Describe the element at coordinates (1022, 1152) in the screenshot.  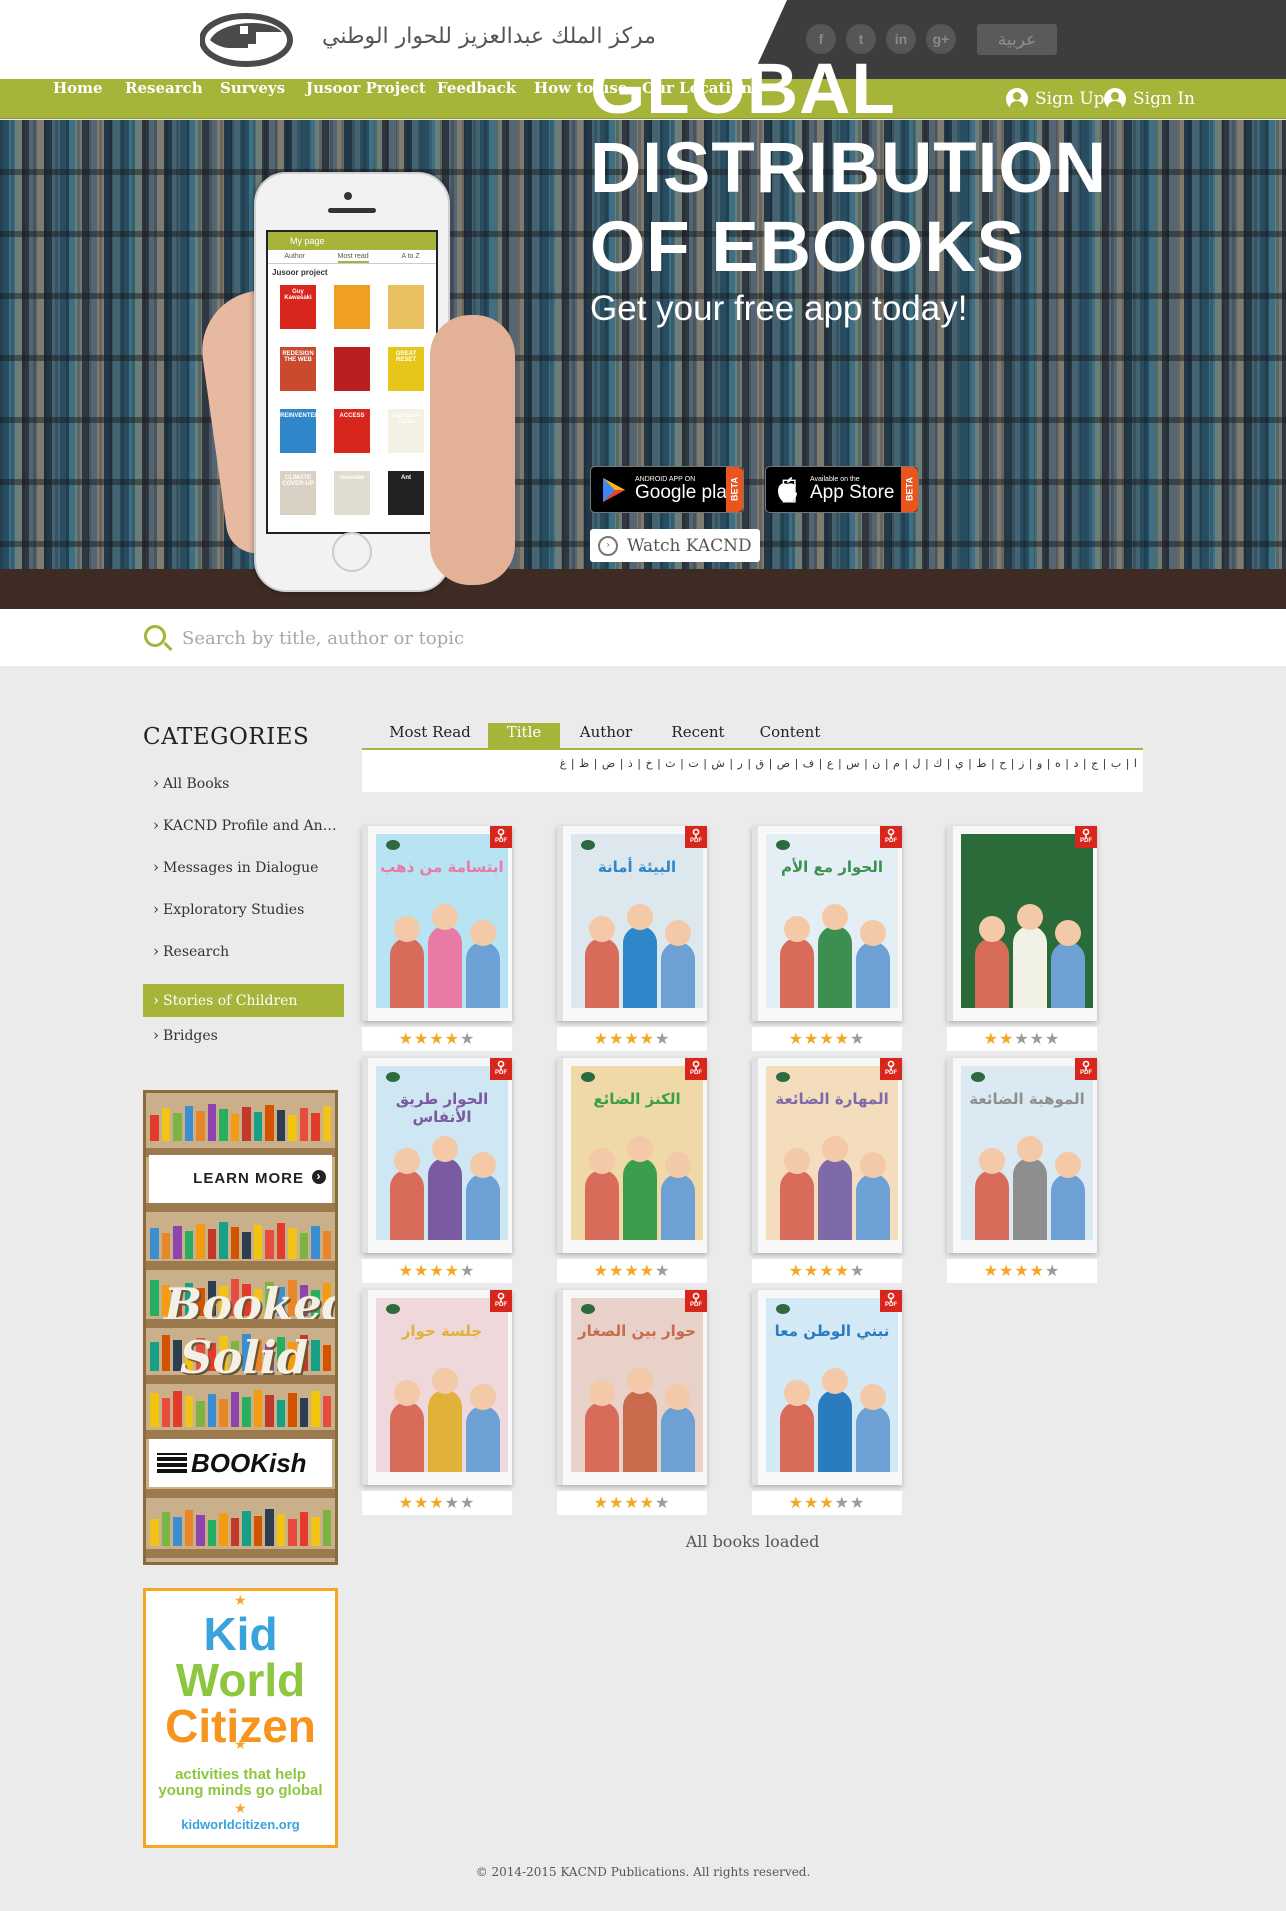
I see `book-cover: الموهبة الضائعة PDF` at that location.